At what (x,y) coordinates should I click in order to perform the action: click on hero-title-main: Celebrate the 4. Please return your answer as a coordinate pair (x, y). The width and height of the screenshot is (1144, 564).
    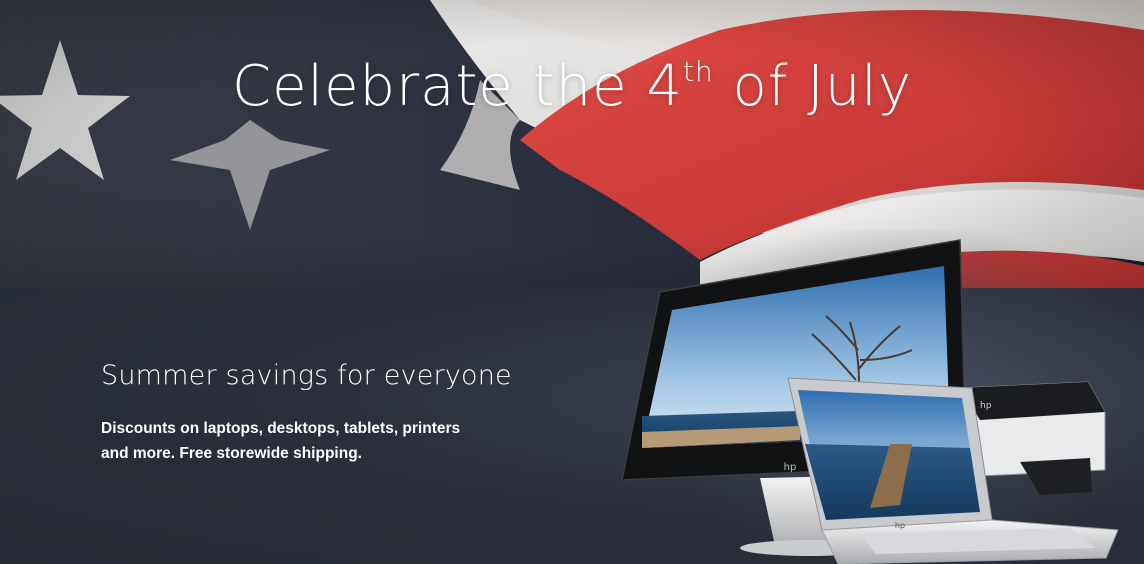
    Looking at the image, I should click on (457, 86).